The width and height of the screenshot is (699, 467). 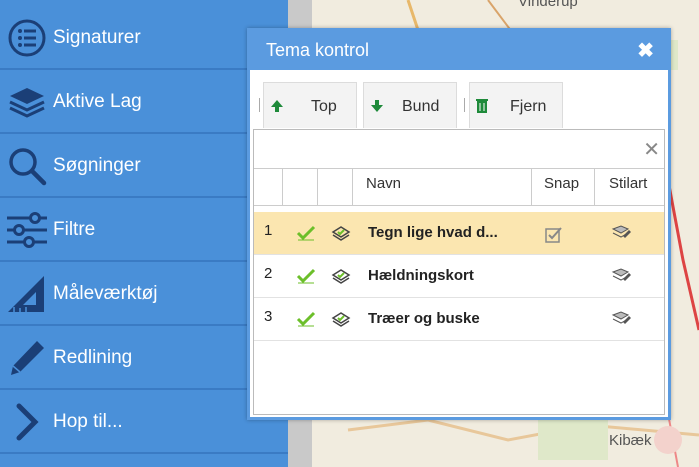 What do you see at coordinates (268, 316) in the screenshot?
I see `row-number: 3` at bounding box center [268, 316].